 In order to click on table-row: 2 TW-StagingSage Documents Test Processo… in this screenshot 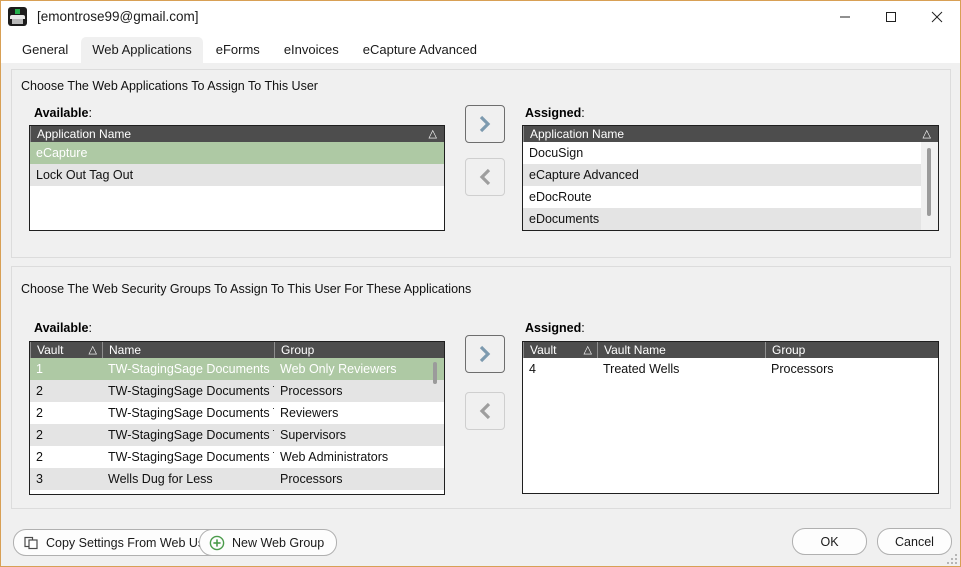, I will do `click(237, 391)`.